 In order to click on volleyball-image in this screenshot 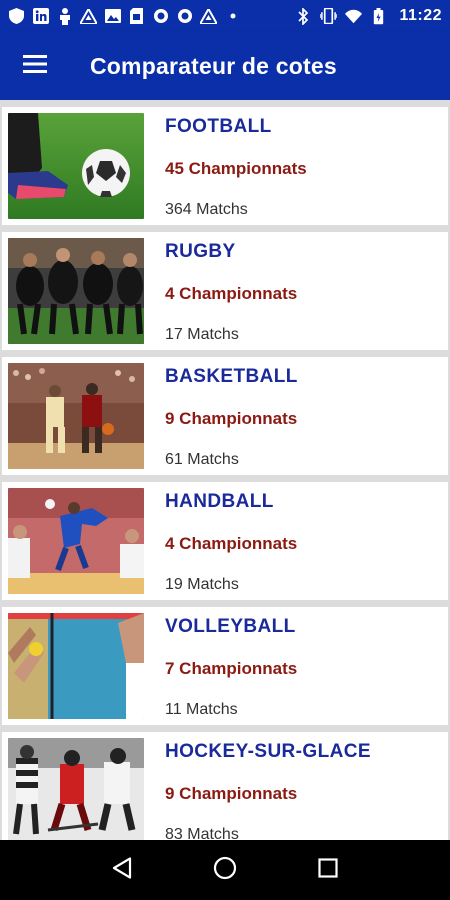, I will do `click(76, 666)`.